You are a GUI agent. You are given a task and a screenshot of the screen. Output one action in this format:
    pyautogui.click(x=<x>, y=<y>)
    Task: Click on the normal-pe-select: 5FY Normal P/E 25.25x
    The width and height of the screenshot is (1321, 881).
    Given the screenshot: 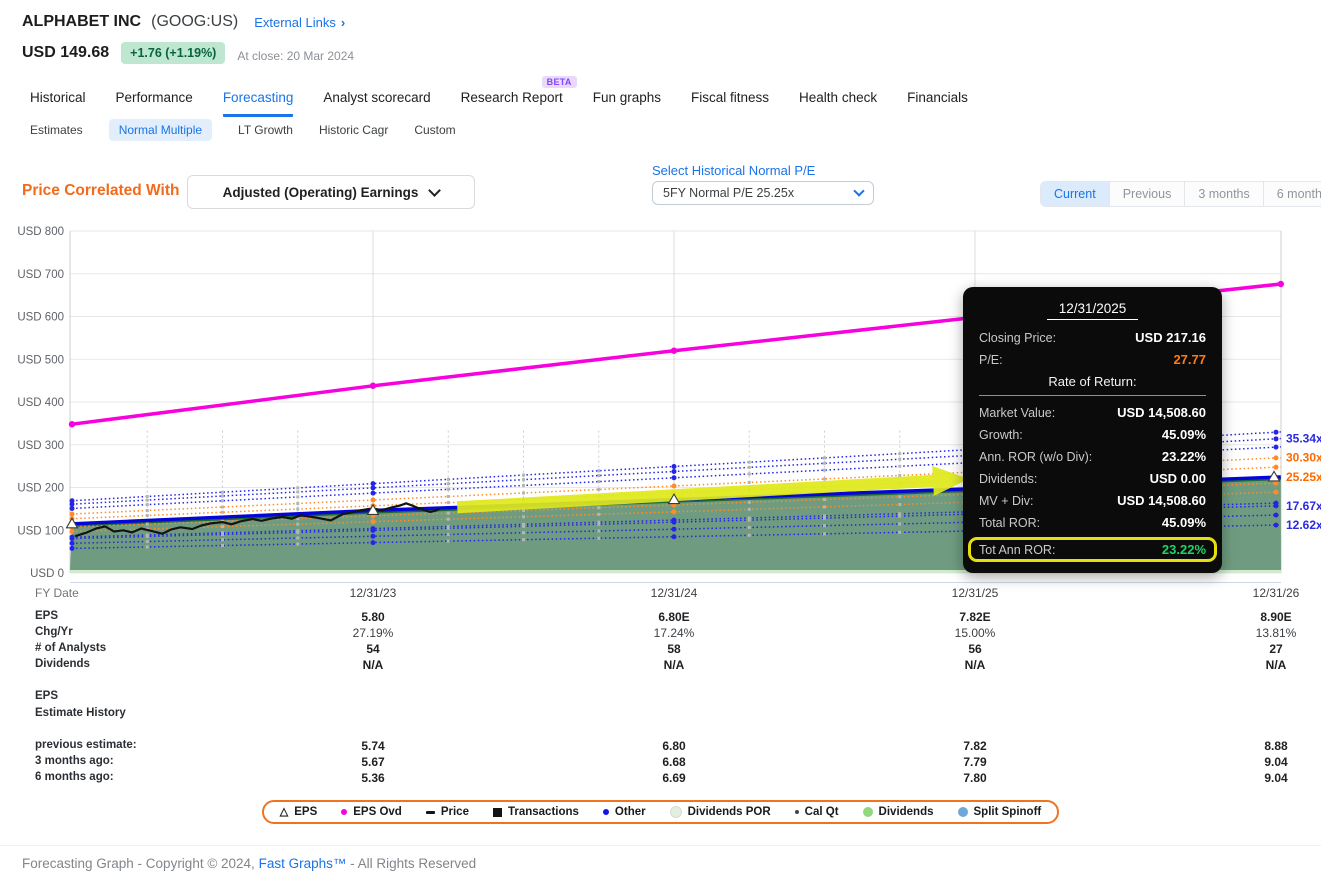 What is the action you would take?
    pyautogui.click(x=763, y=193)
    